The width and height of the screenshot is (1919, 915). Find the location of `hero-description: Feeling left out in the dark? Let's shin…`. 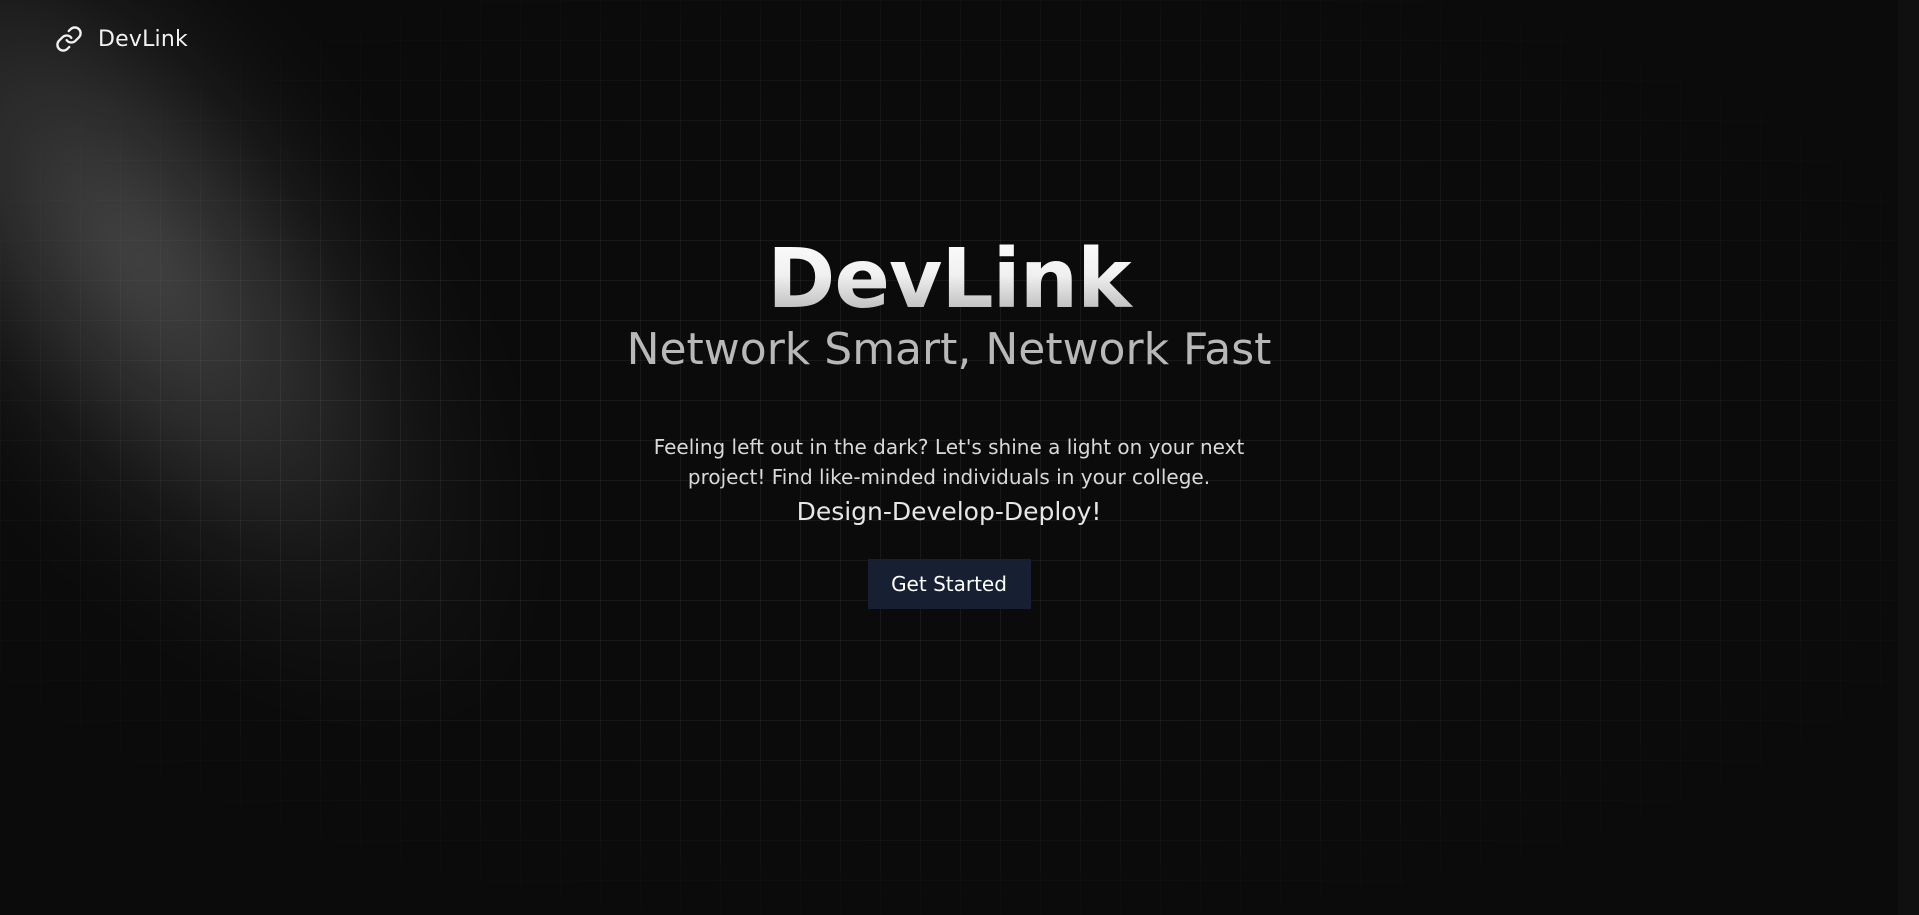

hero-description: Feeling left out in the dark? Let's shin… is located at coordinates (949, 462).